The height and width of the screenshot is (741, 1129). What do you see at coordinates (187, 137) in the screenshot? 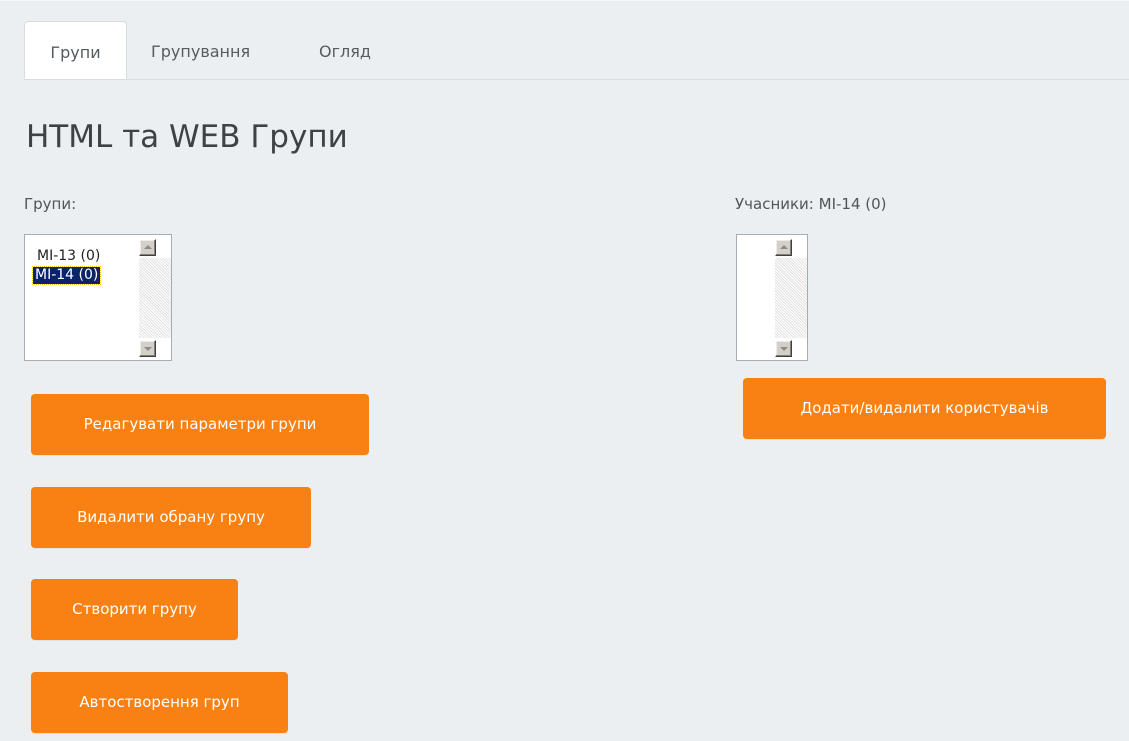
I see `page-title: HTML та WEB Групи` at bounding box center [187, 137].